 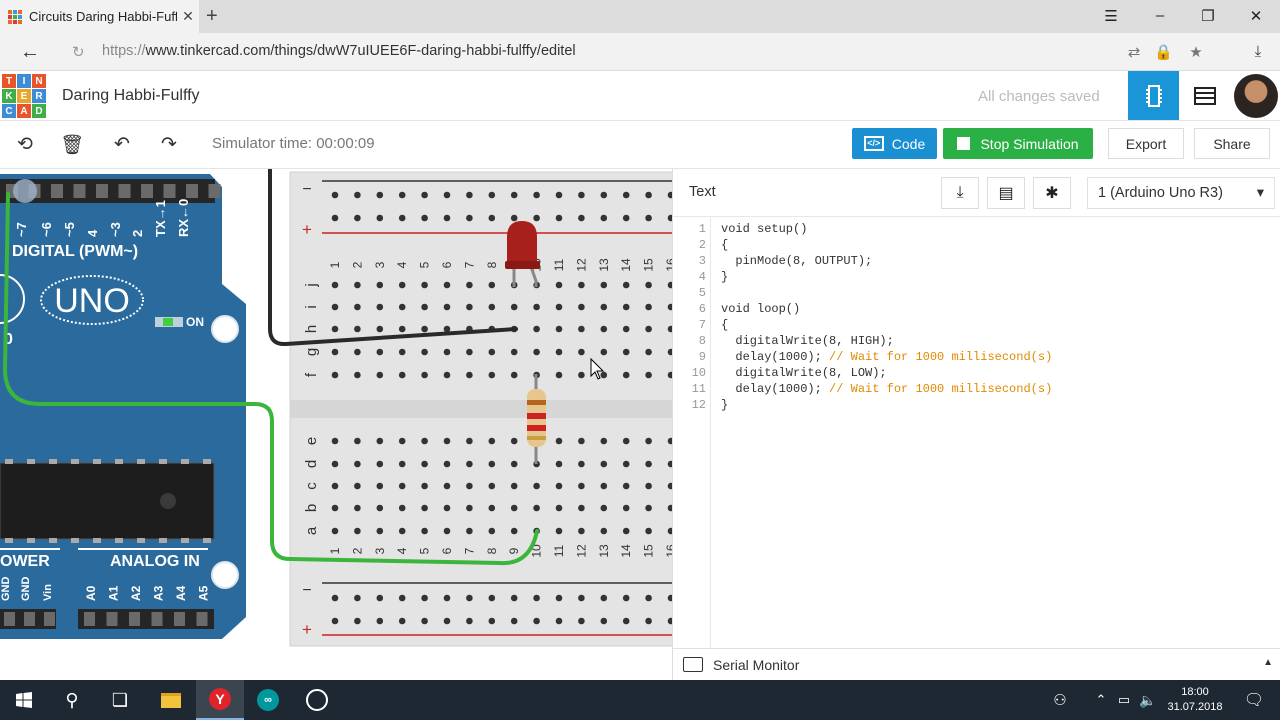 I want to click on minimize-icon: –, so click(x=1160, y=15).